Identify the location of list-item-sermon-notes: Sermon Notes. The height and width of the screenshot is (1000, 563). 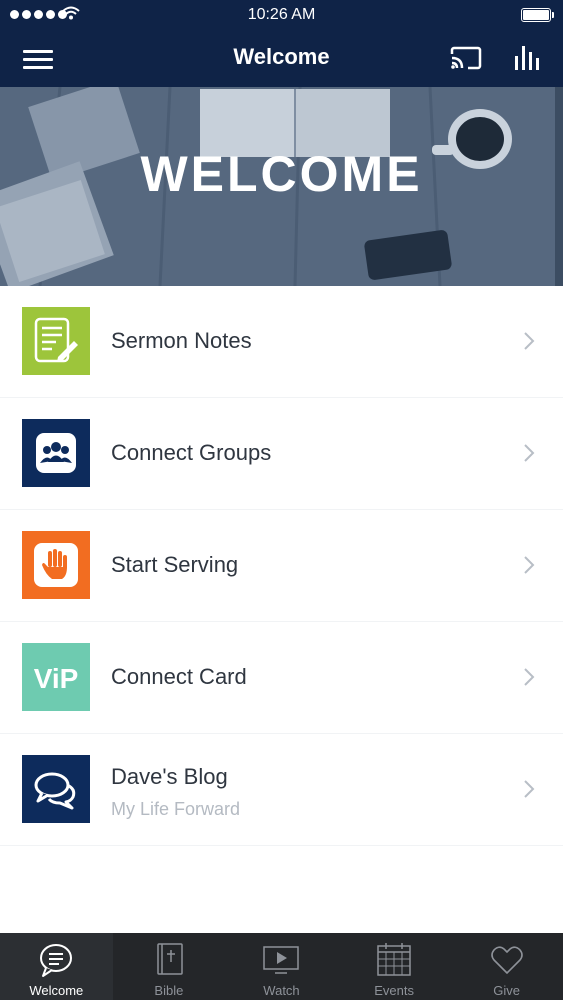
(281, 342).